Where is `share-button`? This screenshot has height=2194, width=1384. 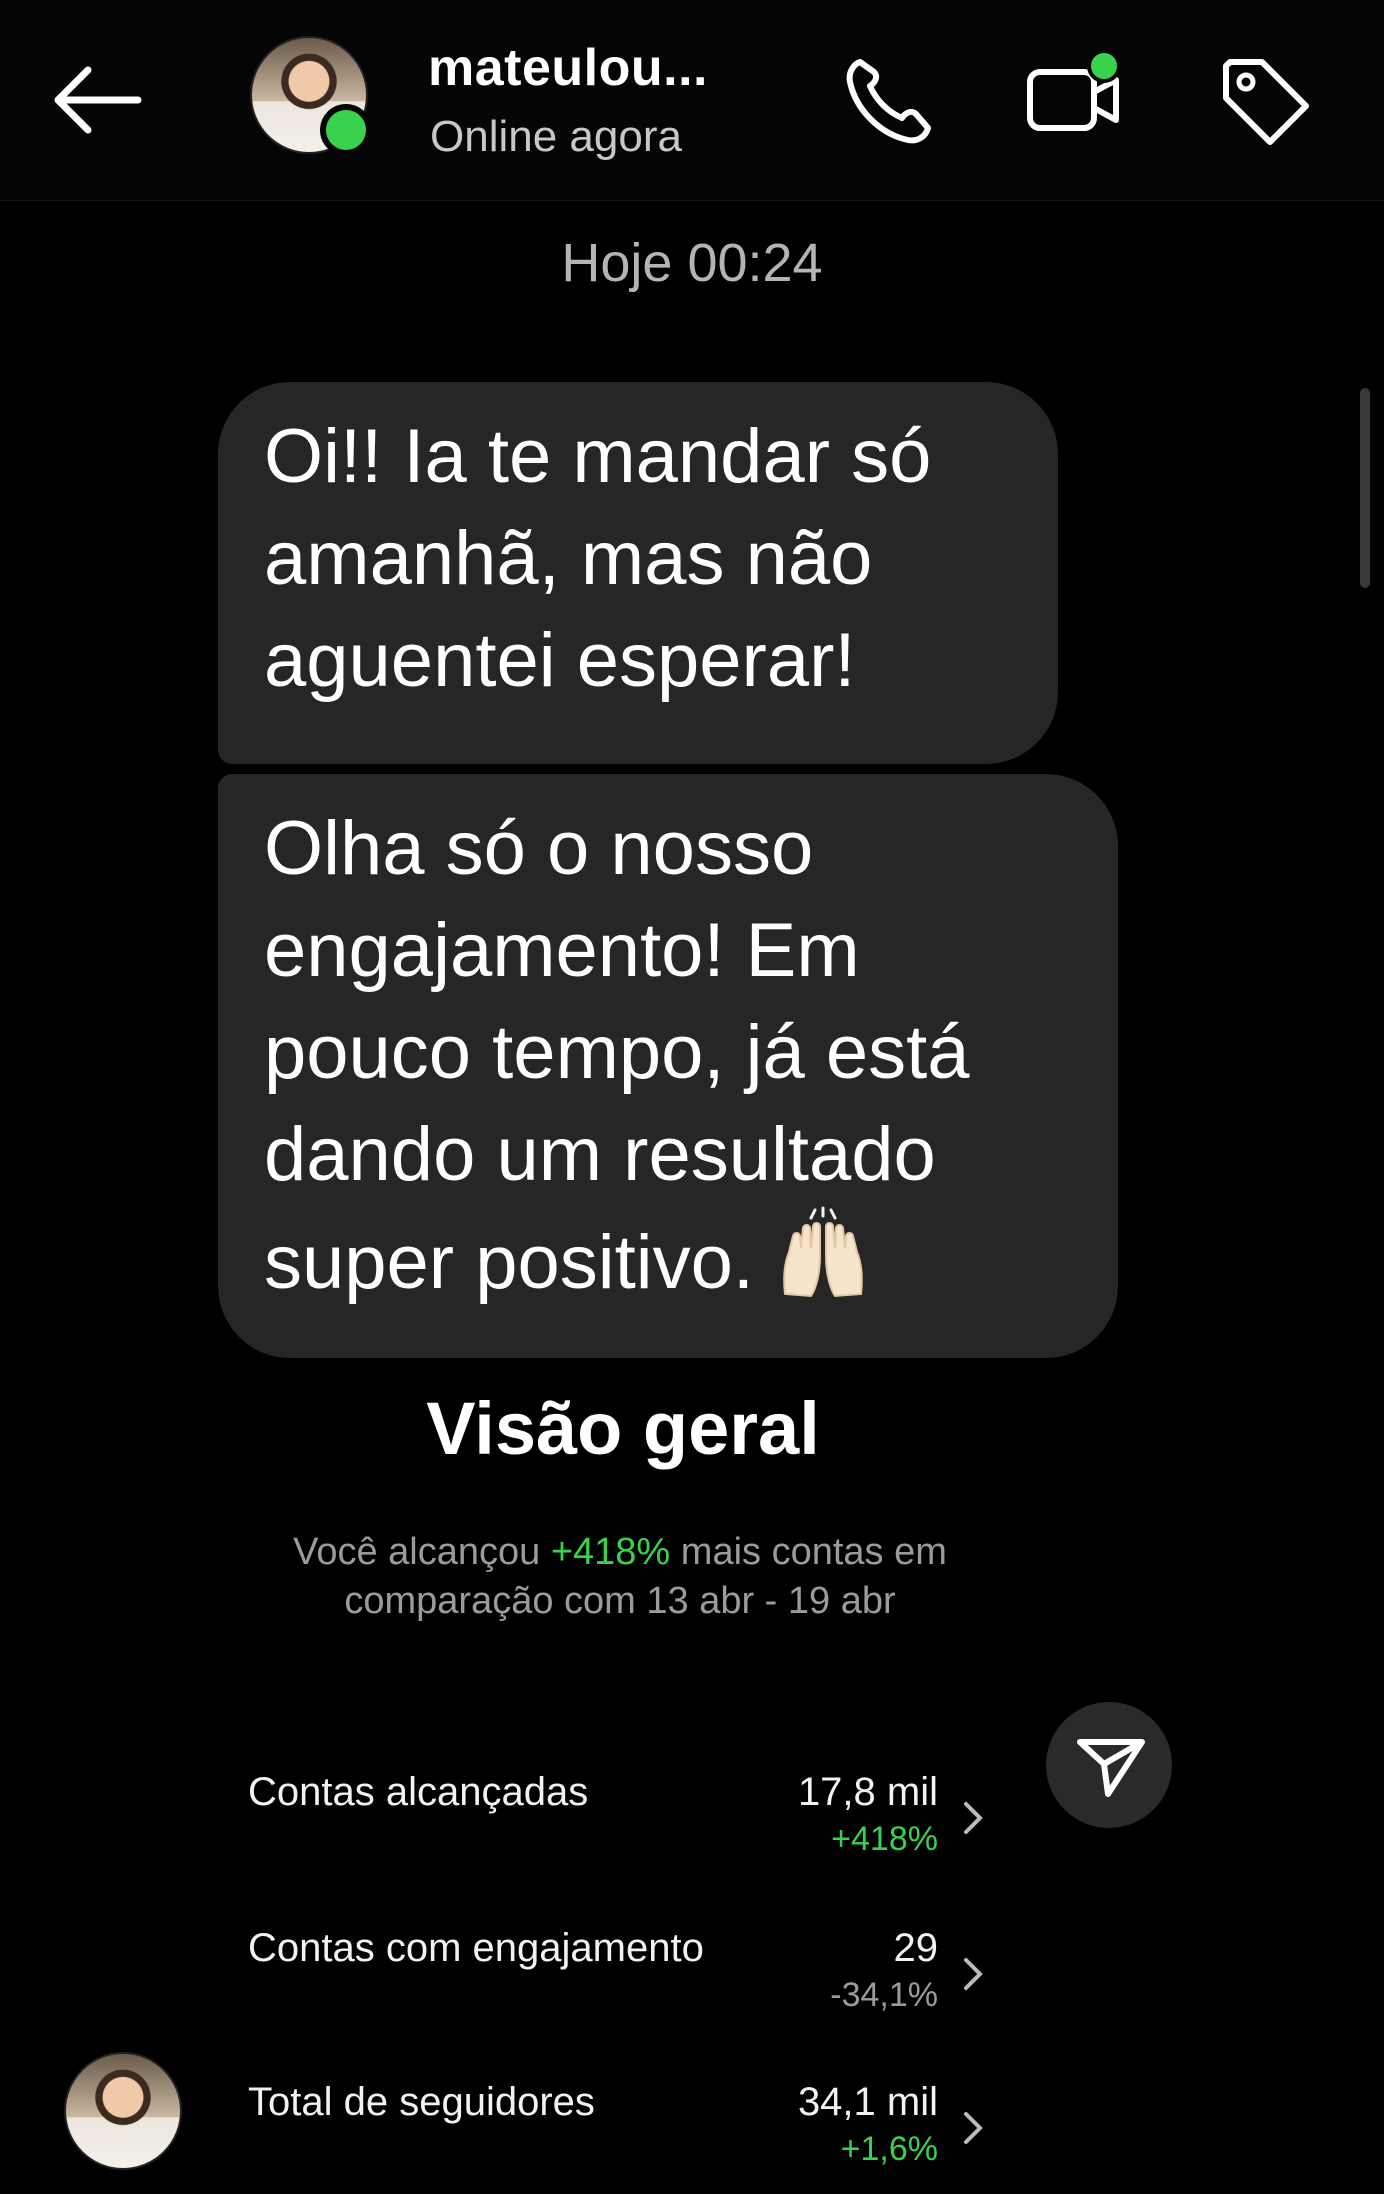
share-button is located at coordinates (1109, 1765).